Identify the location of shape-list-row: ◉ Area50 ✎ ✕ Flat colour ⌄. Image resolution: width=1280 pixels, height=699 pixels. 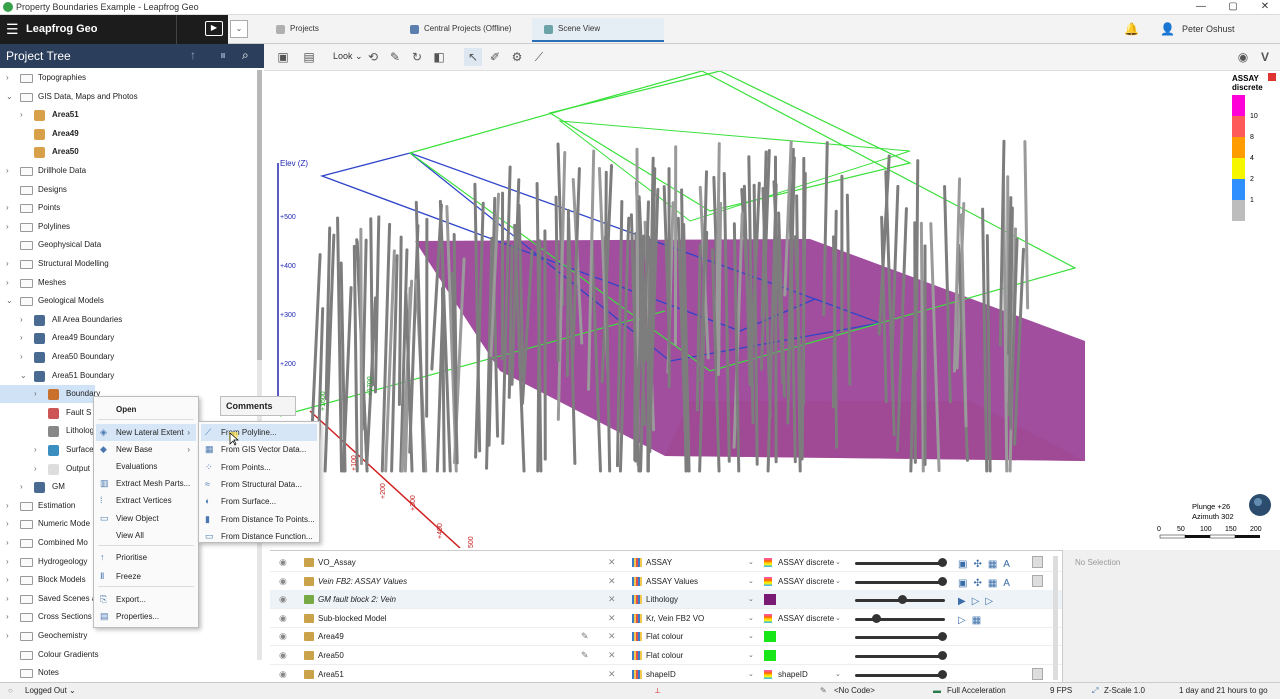
(666, 655).